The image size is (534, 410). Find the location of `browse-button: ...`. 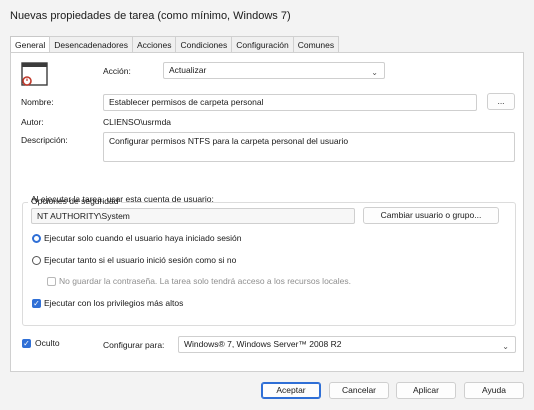

browse-button: ... is located at coordinates (501, 101).